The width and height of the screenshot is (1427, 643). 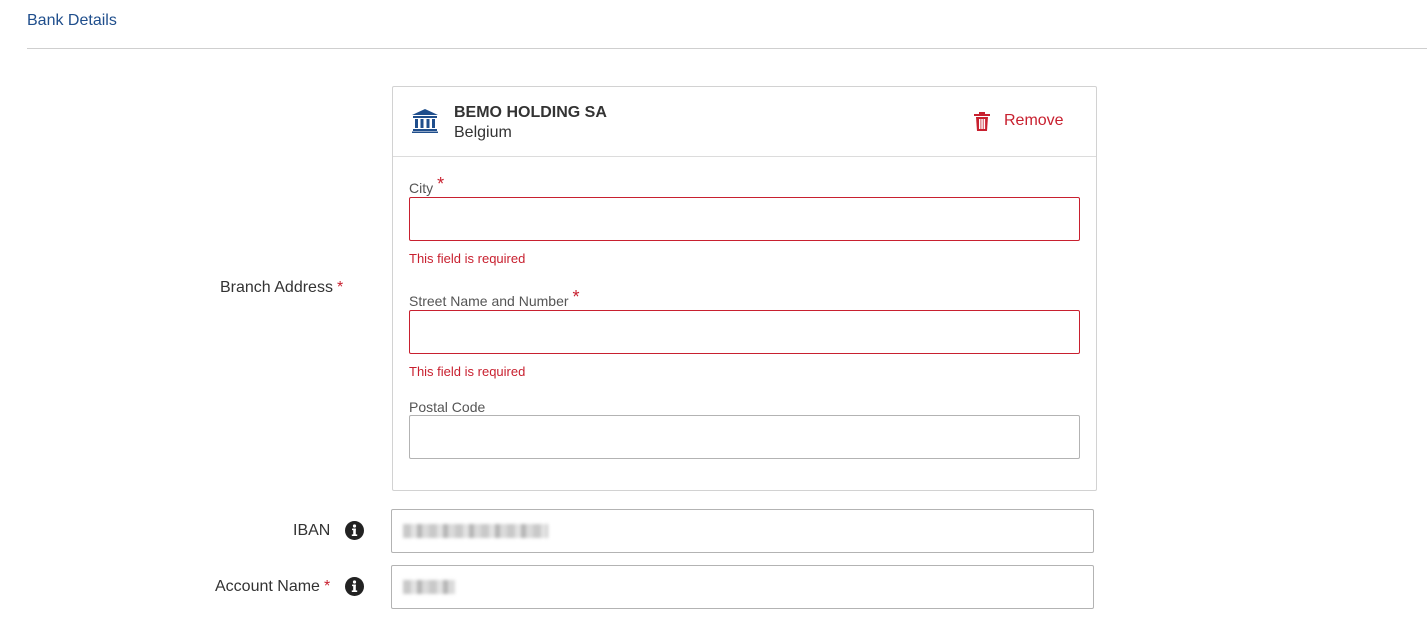 What do you see at coordinates (744, 122) in the screenshot?
I see `bank-card-header: BEMO HOLDING SA Belgium Remove` at bounding box center [744, 122].